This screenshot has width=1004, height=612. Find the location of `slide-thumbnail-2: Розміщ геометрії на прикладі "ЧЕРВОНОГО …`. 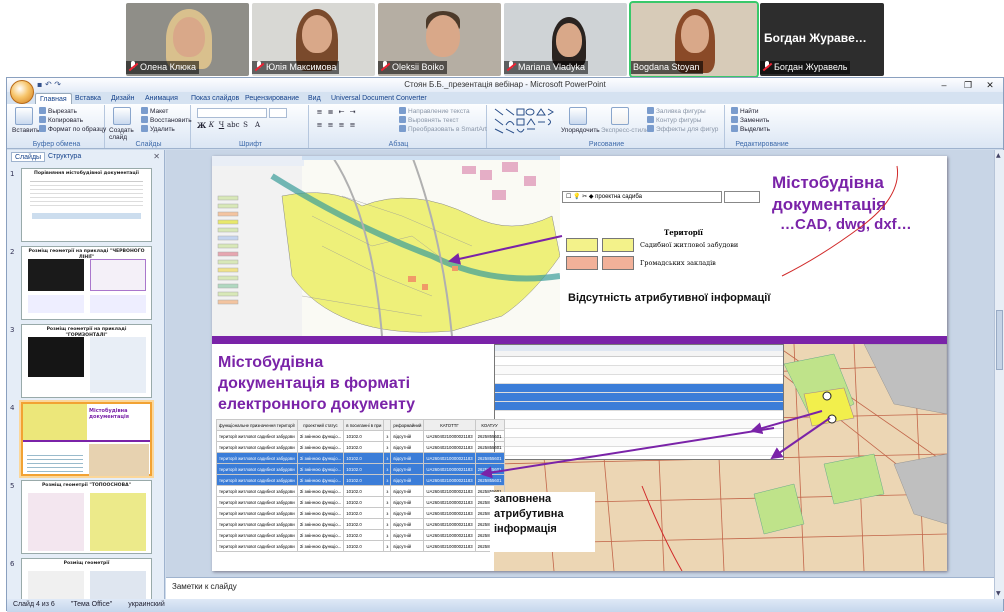

slide-thumbnail-2: Розміщ геометрії на прикладі "ЧЕРВОНОГО … is located at coordinates (86, 283).